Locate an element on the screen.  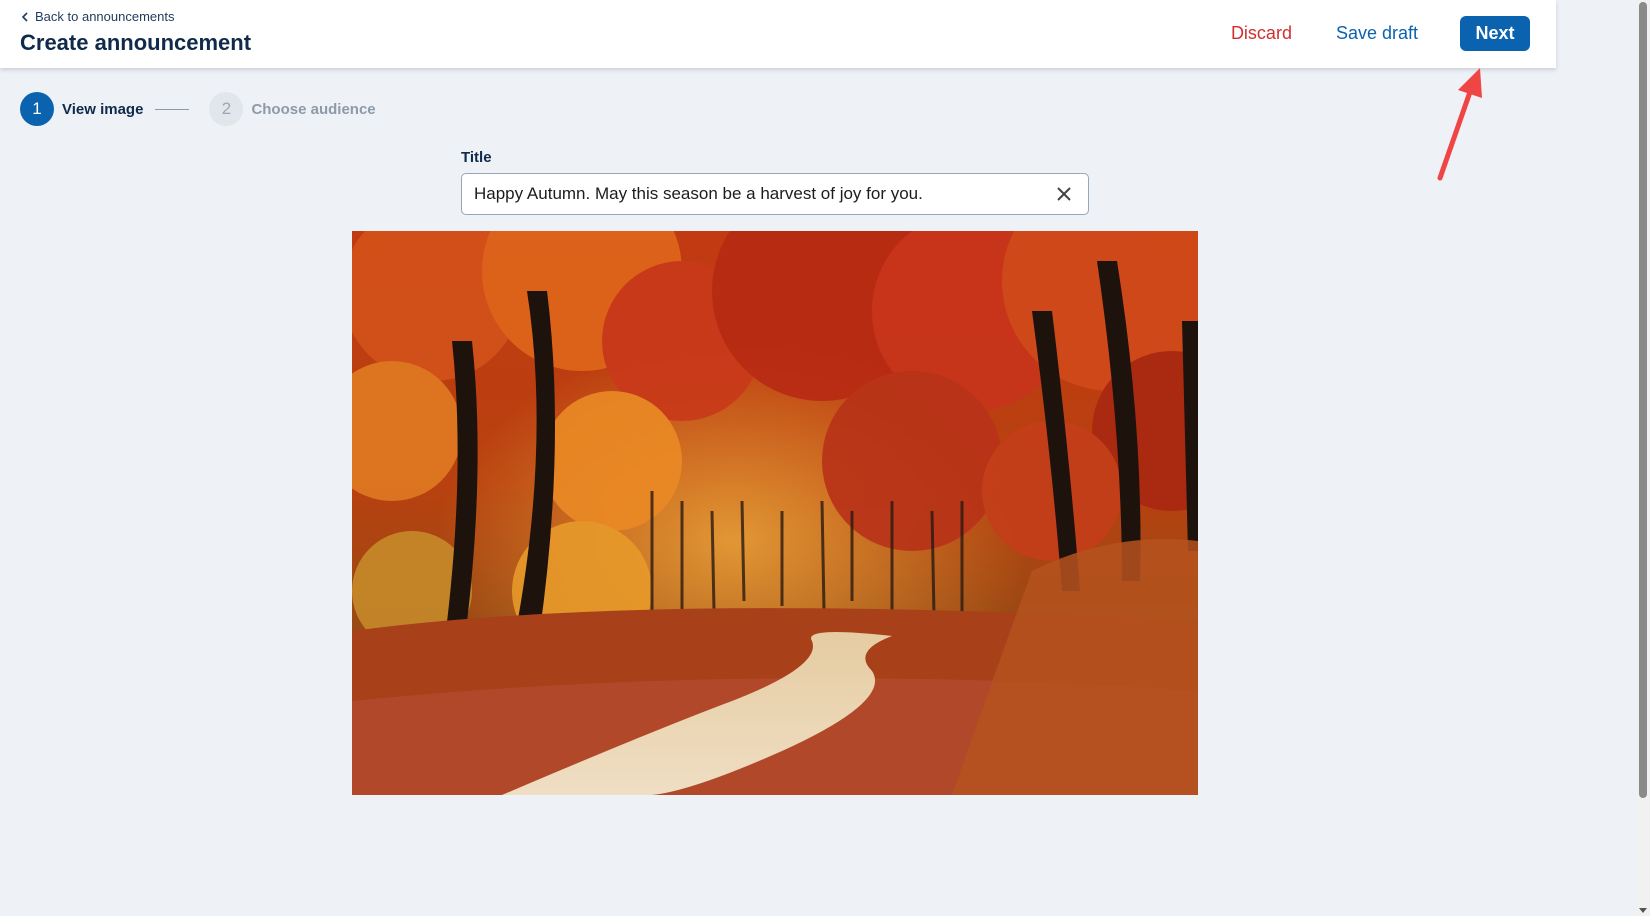
back-to-announcements-link: Back to announcements is located at coordinates (97, 16).